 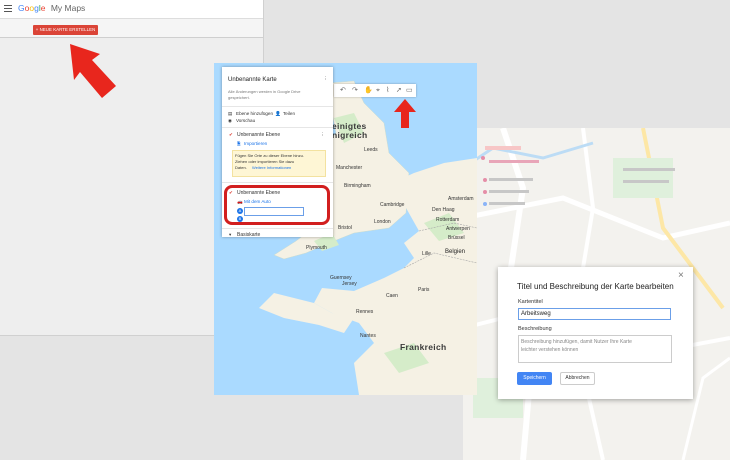 What do you see at coordinates (231, 135) in the screenshot?
I see `checkbox-icon: ✔` at bounding box center [231, 135].